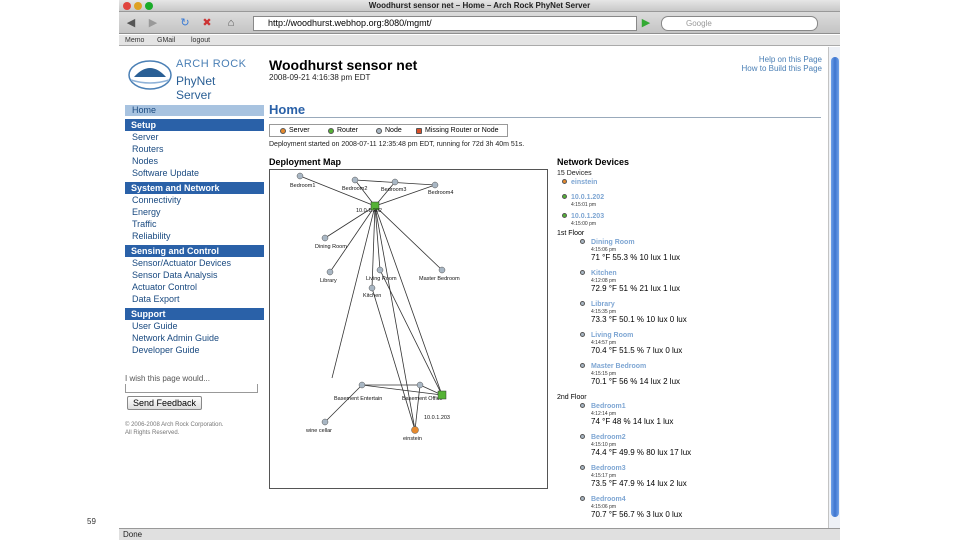 The image size is (960, 540). I want to click on nav-section-sensing-control: Sensing and Control, so click(194, 251).